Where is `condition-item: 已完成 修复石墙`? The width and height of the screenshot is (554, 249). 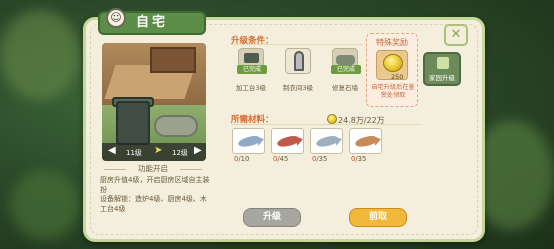
condition-item: 已完成 修复石墙 is located at coordinates (345, 70).